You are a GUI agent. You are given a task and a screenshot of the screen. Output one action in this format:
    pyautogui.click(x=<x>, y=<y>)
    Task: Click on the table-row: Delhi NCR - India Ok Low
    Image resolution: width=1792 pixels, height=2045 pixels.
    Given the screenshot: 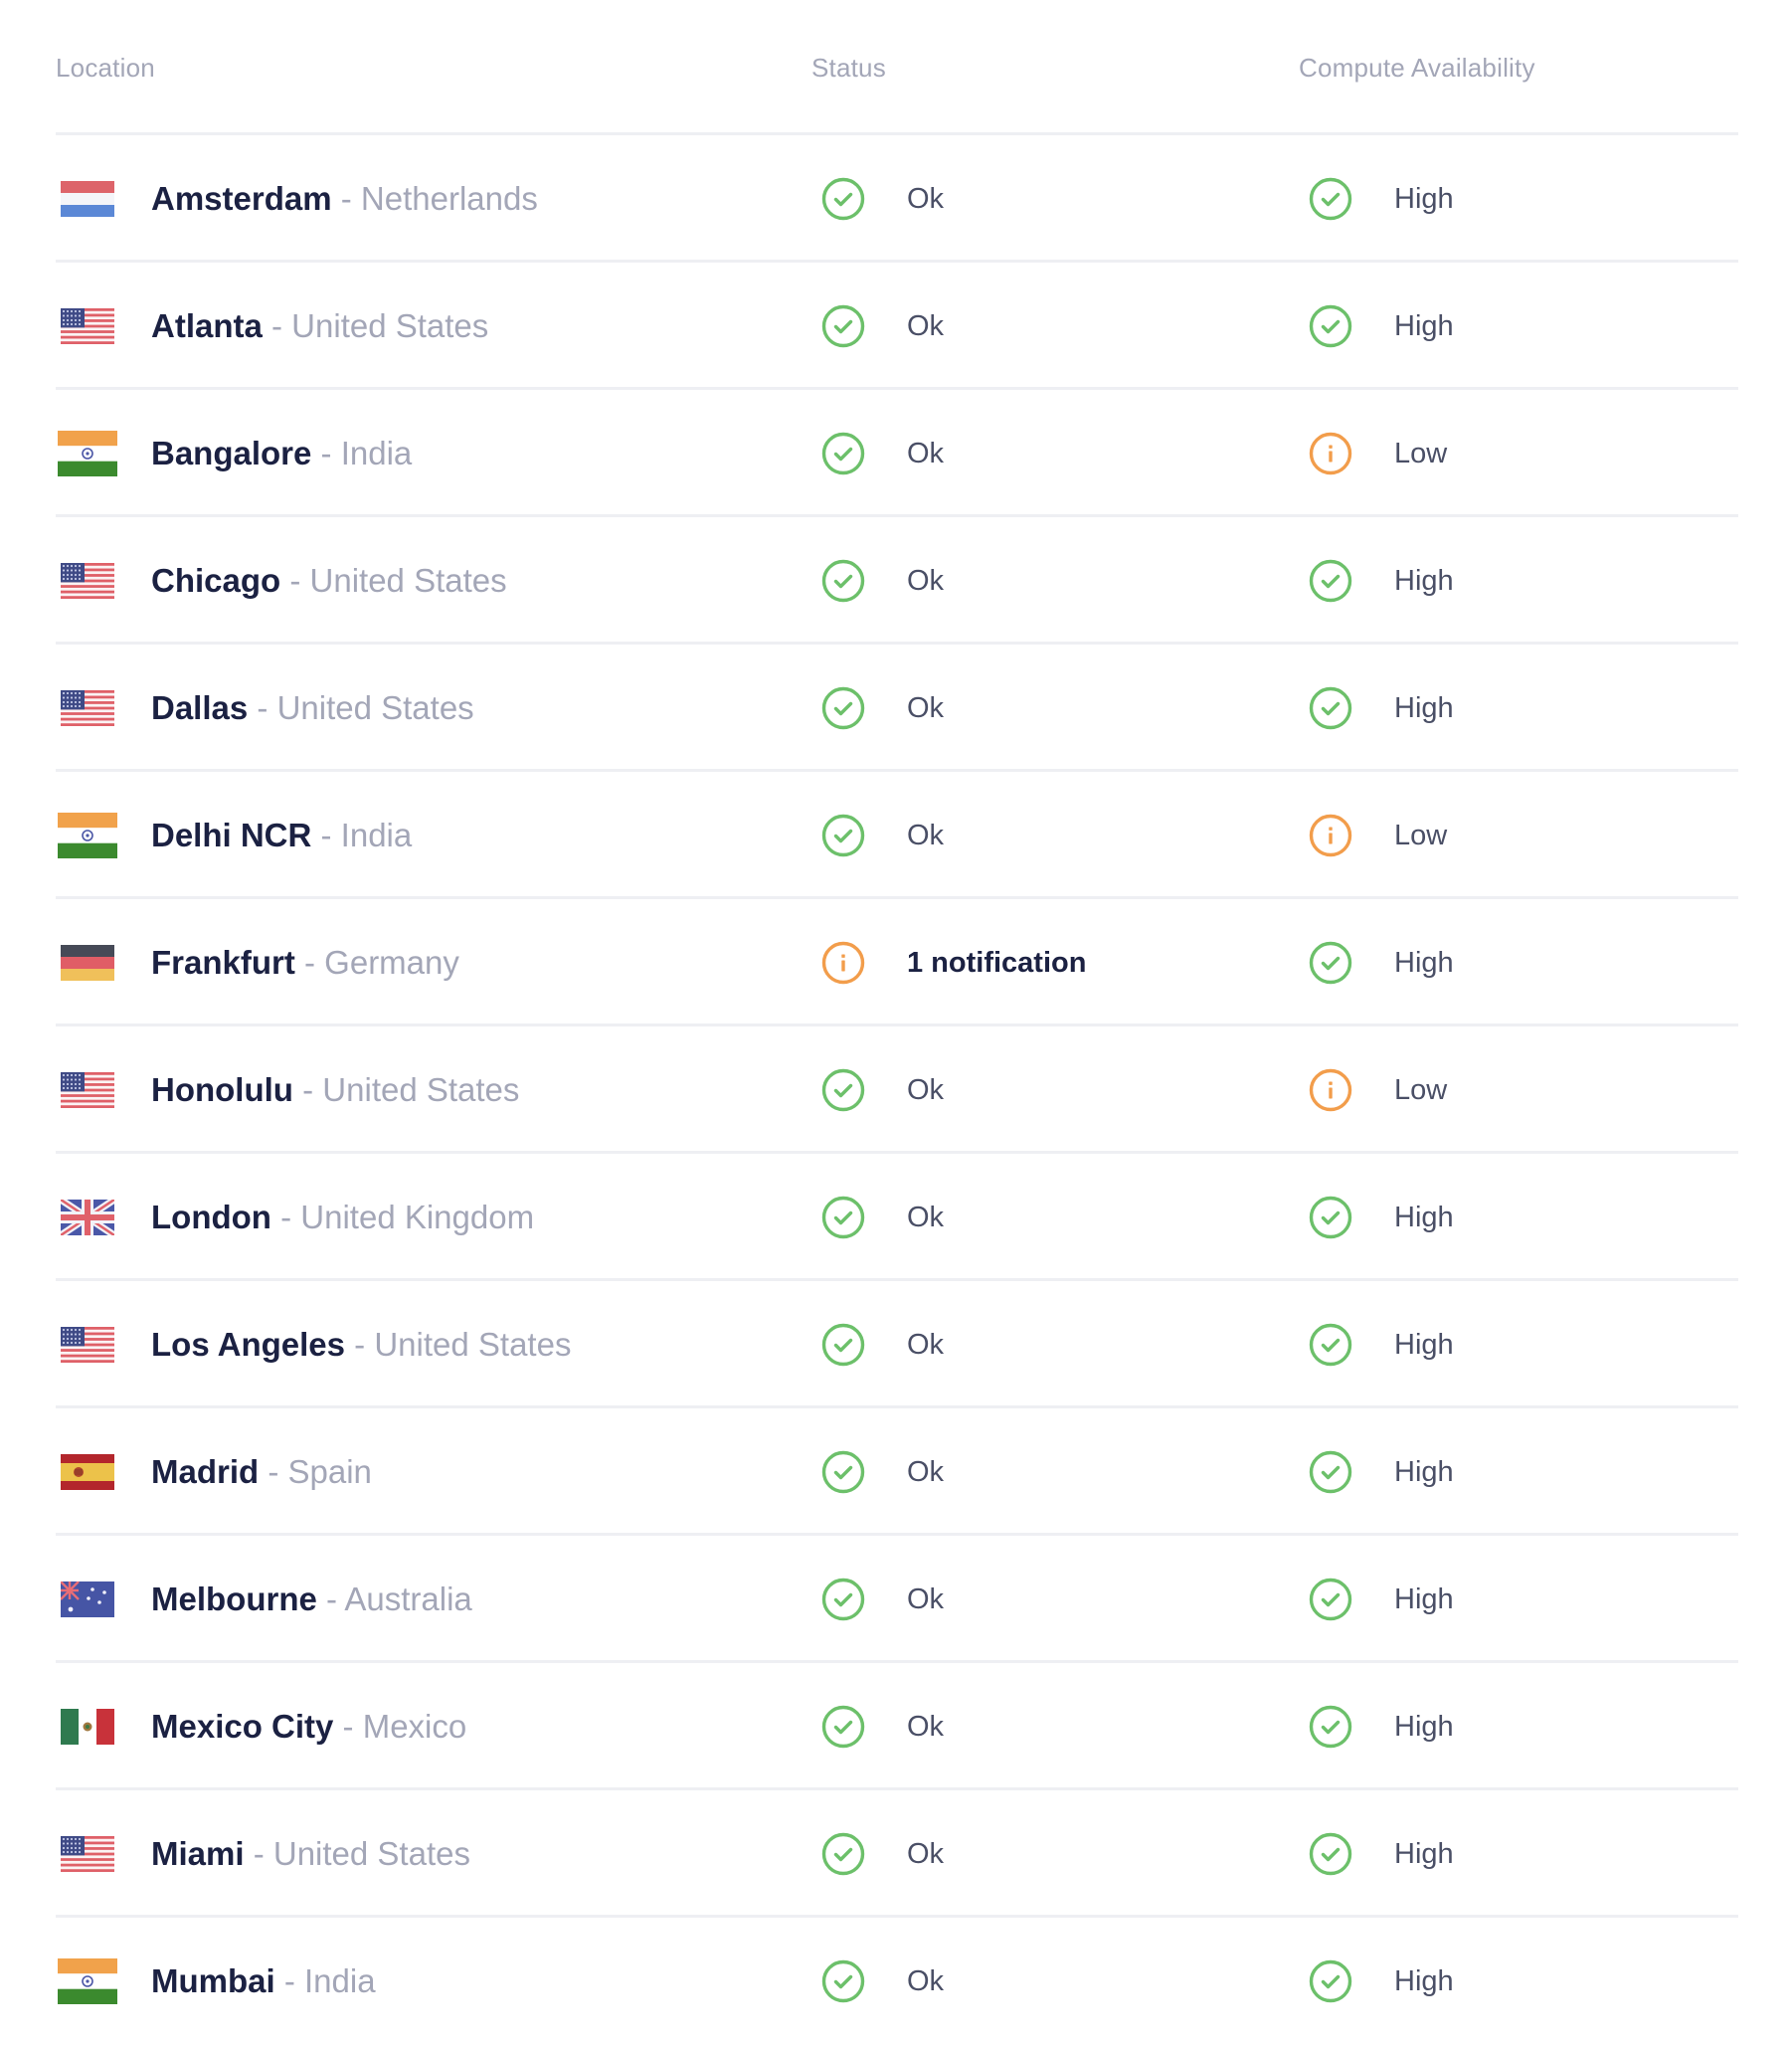 What is the action you would take?
    pyautogui.click(x=897, y=836)
    